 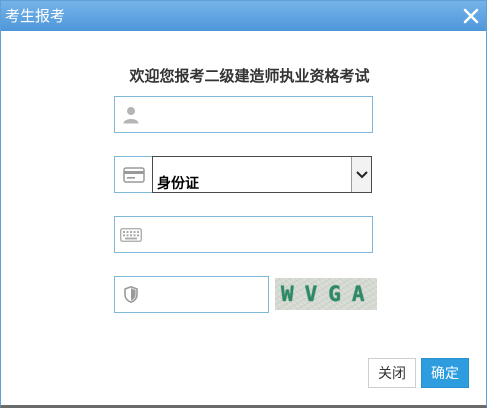 What do you see at coordinates (262, 174) in the screenshot?
I see `id-type-select: 身份证` at bounding box center [262, 174].